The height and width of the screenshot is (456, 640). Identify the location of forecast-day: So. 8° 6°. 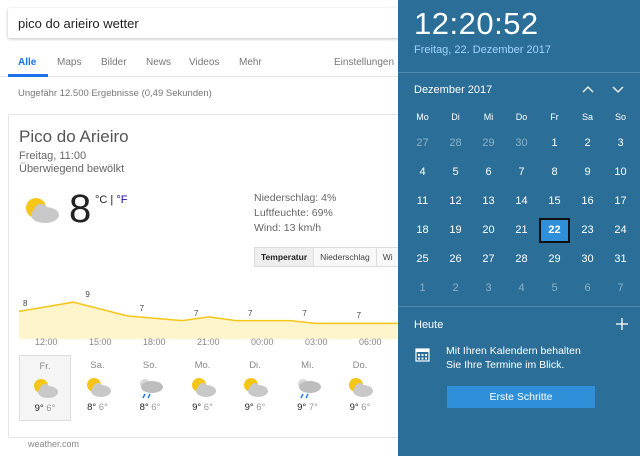
(150, 388).